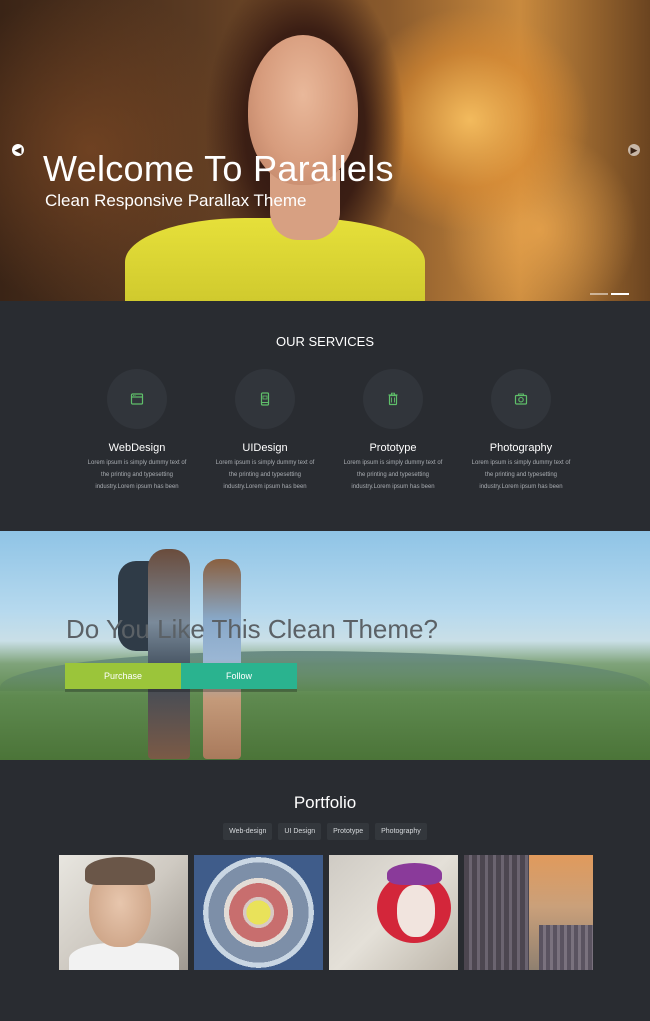  I want to click on arrow-left-circle-icon: ◀, so click(18, 150).